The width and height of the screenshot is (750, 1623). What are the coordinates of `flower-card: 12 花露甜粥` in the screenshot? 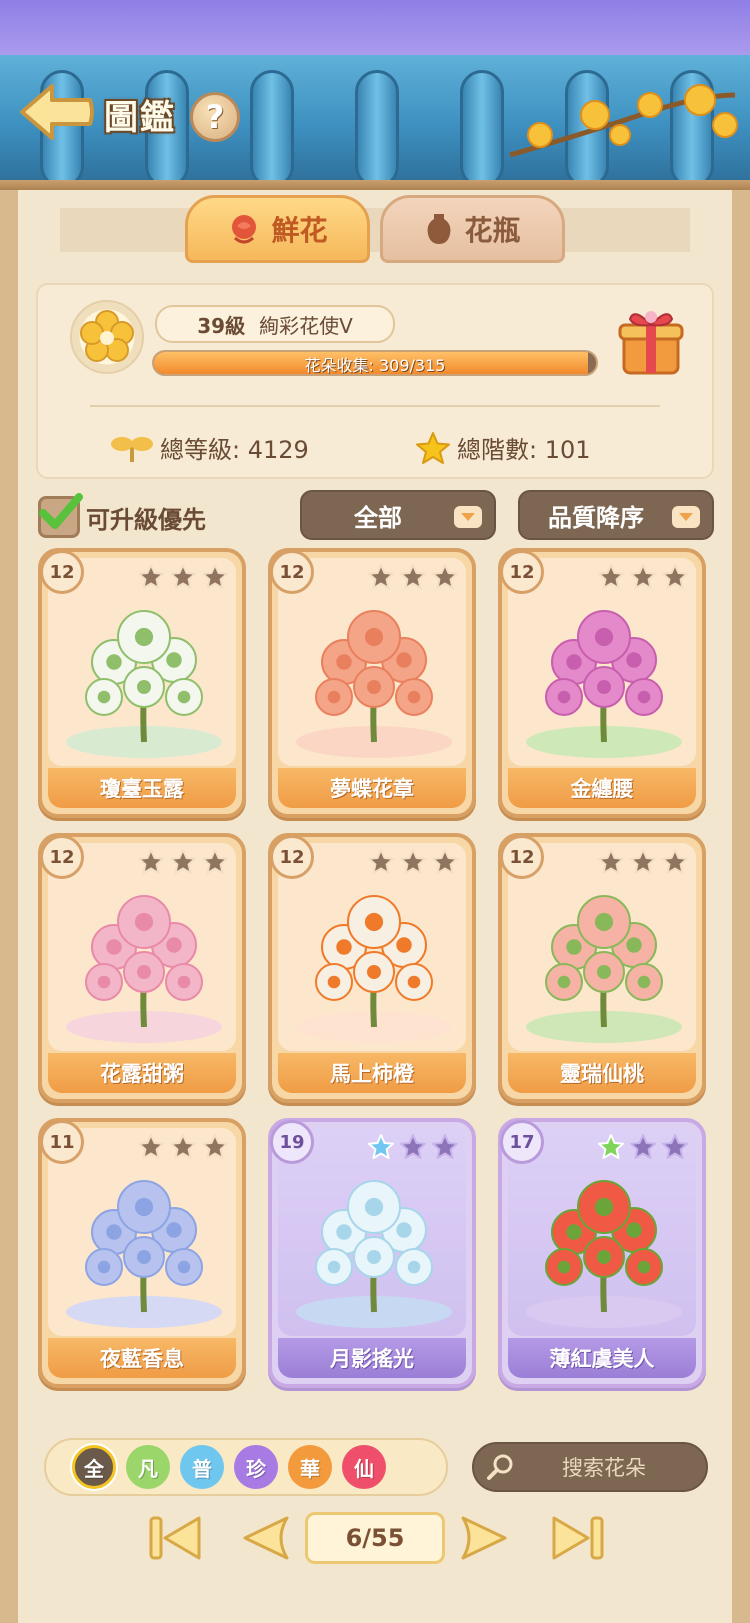 It's located at (142, 968).